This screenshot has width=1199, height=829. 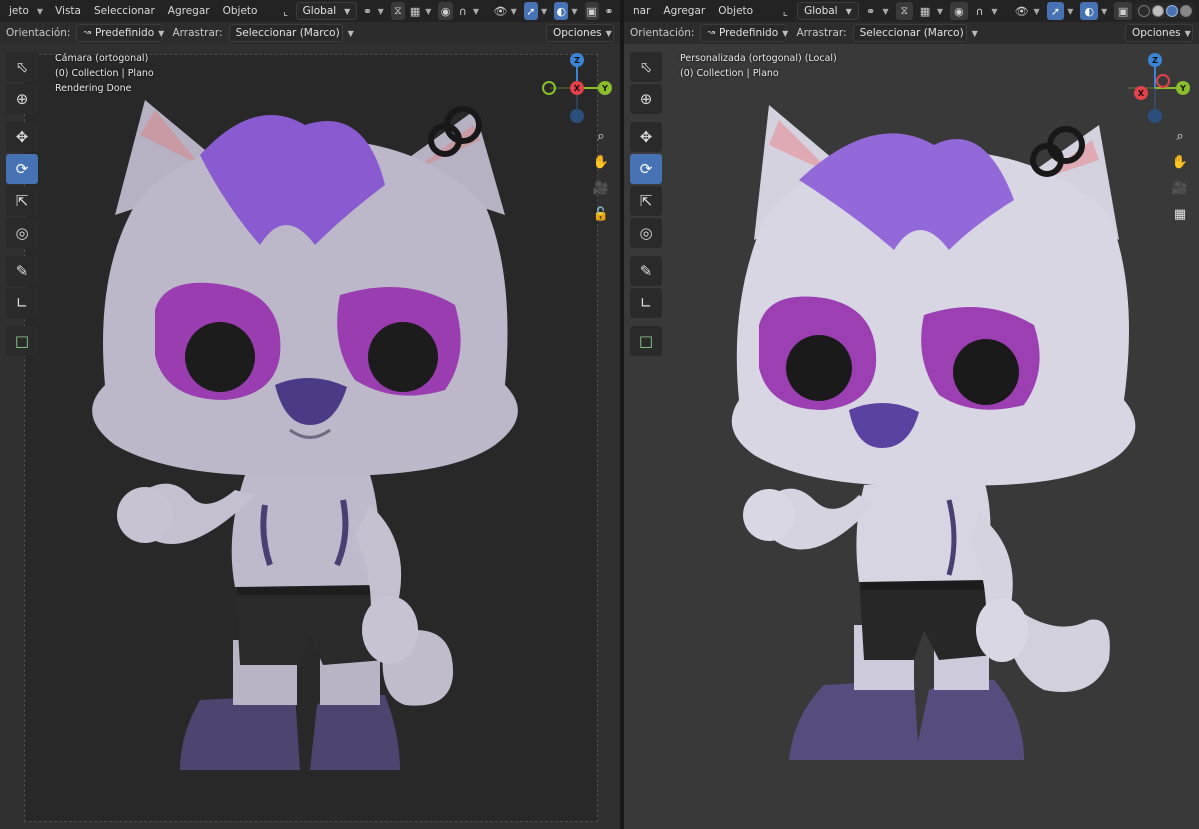 I want to click on wolf-boots, so click(x=290, y=732).